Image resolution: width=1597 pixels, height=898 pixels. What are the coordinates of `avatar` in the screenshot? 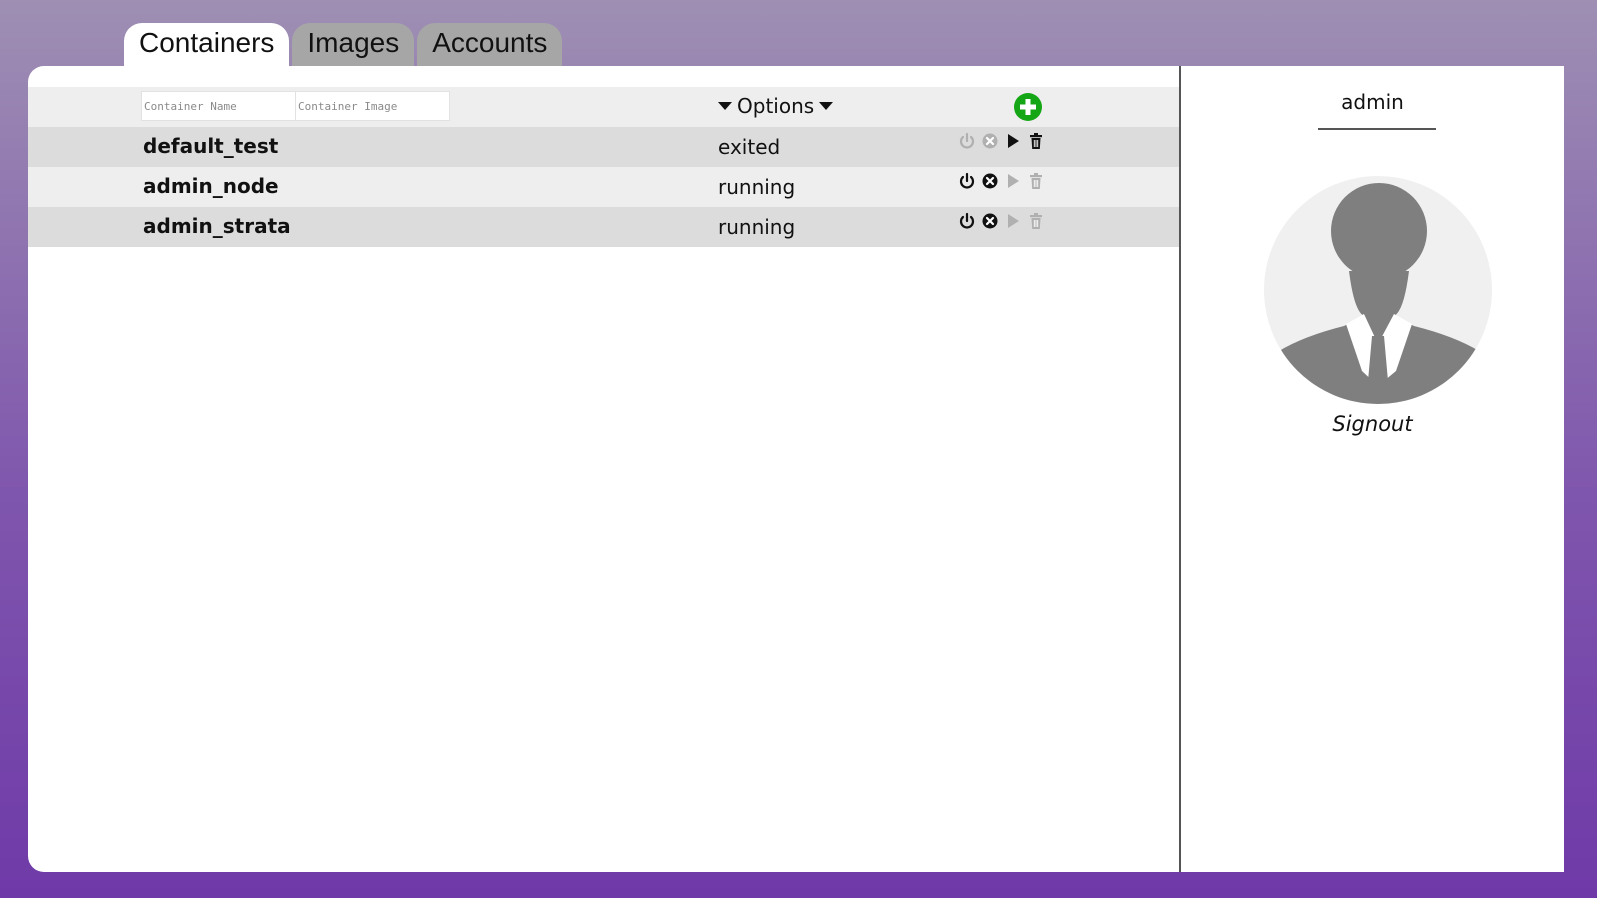 It's located at (1378, 290).